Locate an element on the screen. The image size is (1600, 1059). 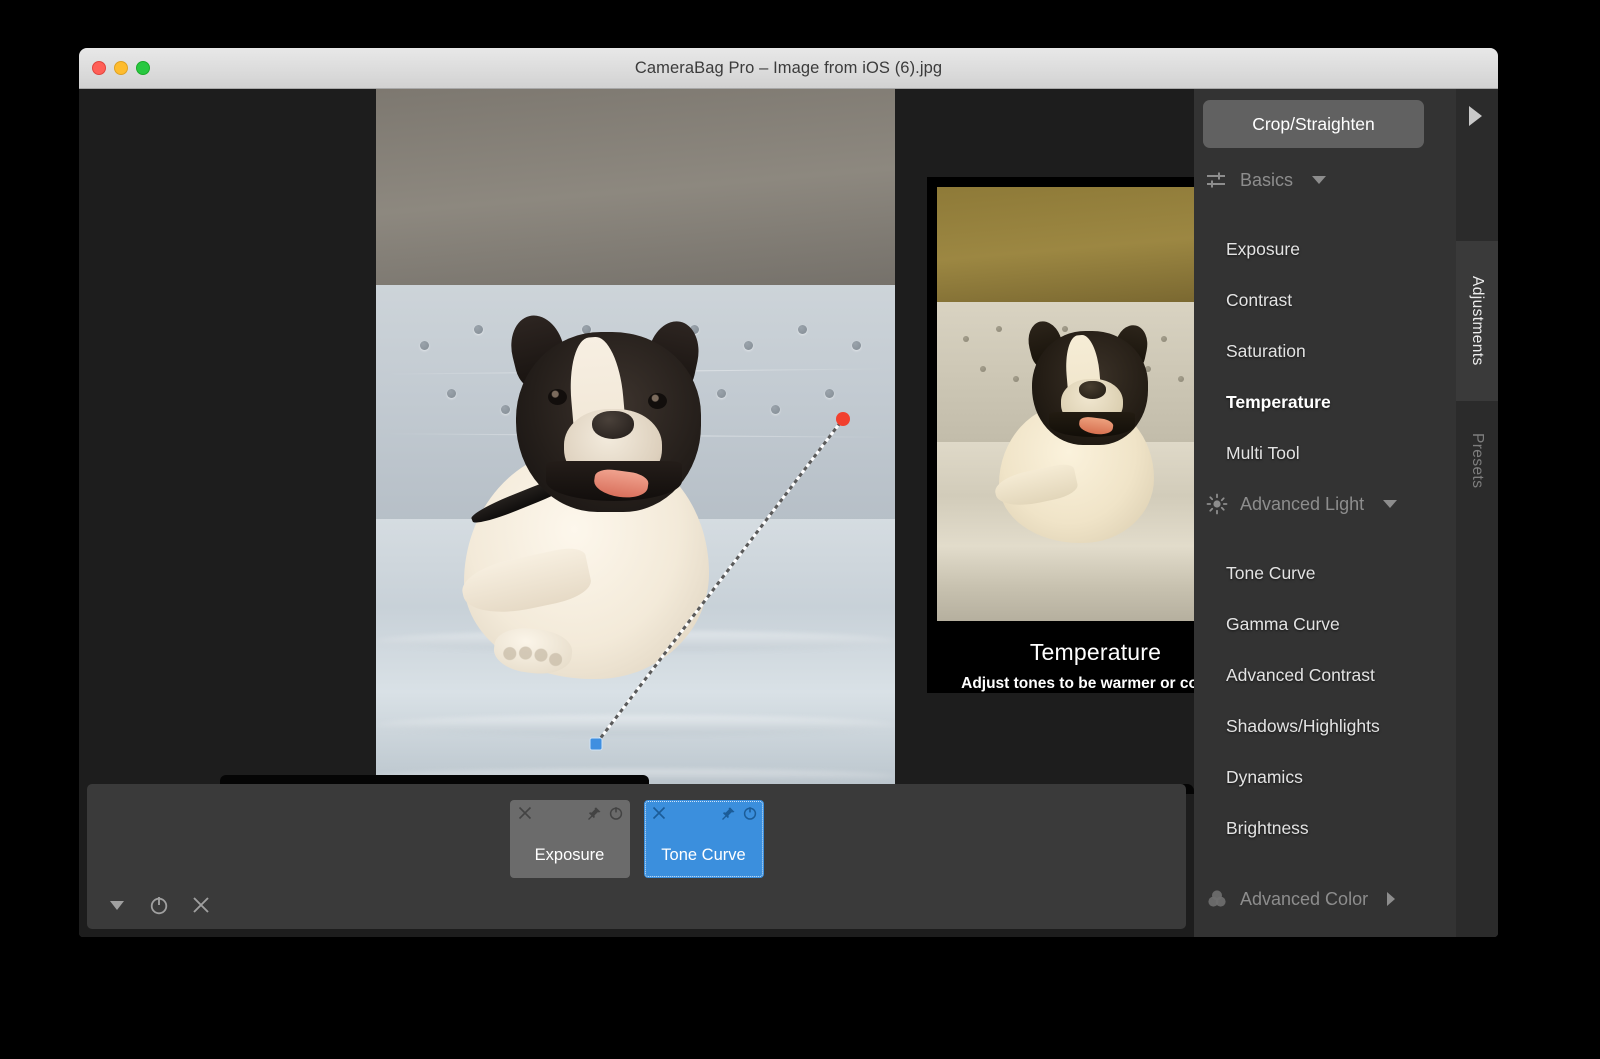
minimize-window-button is located at coordinates (121, 68).